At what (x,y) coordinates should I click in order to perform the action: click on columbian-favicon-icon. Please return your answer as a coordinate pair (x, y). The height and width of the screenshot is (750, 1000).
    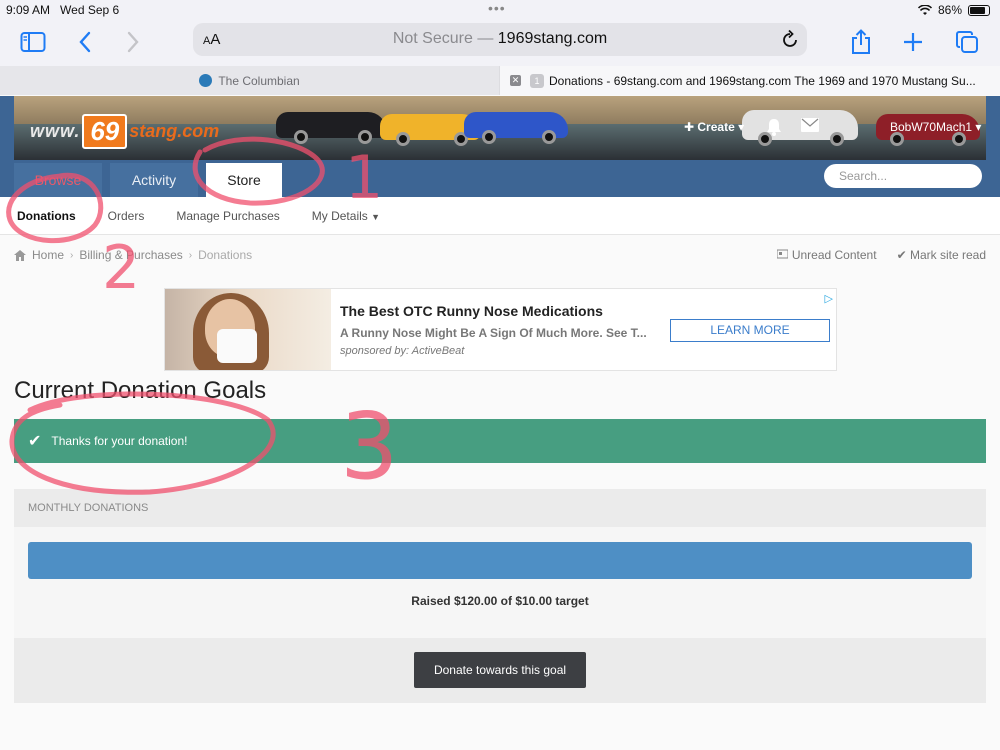
    Looking at the image, I should click on (206, 80).